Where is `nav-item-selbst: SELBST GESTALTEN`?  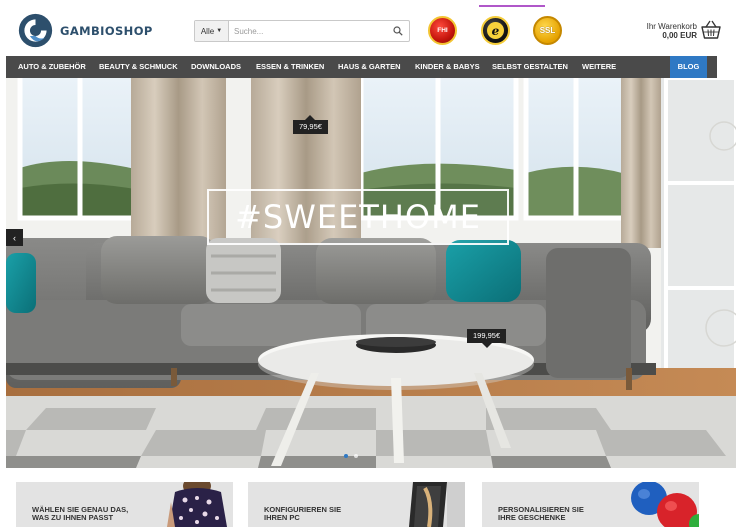
nav-item-selbst: SELBST GESTALTEN is located at coordinates (530, 67).